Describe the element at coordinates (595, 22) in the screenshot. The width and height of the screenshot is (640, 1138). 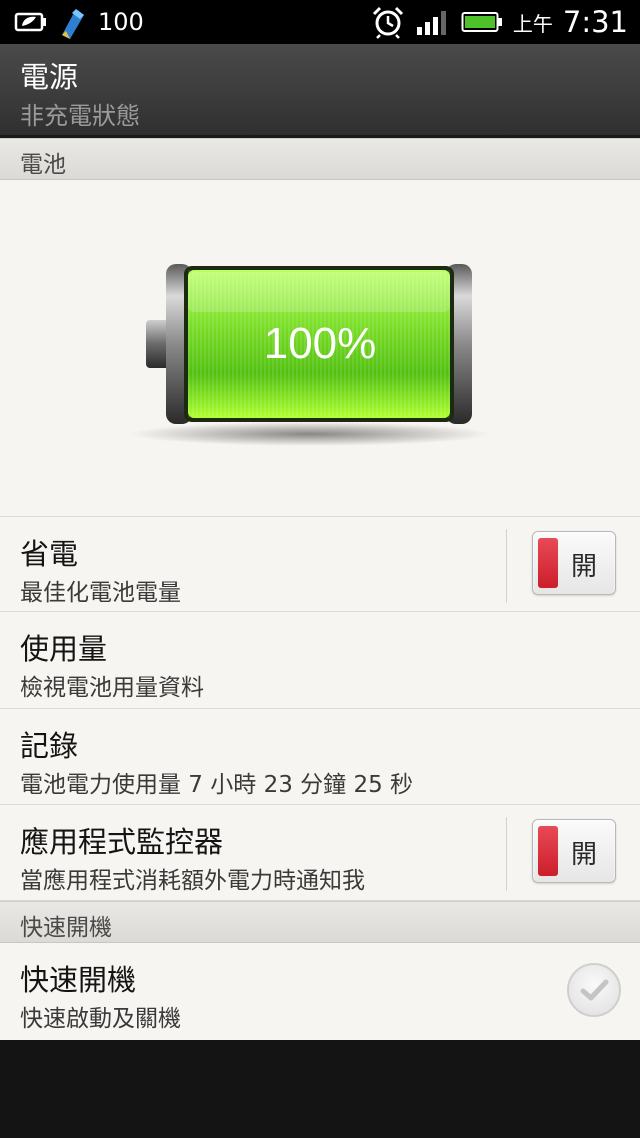
I see `clock-time: 7:31` at that location.